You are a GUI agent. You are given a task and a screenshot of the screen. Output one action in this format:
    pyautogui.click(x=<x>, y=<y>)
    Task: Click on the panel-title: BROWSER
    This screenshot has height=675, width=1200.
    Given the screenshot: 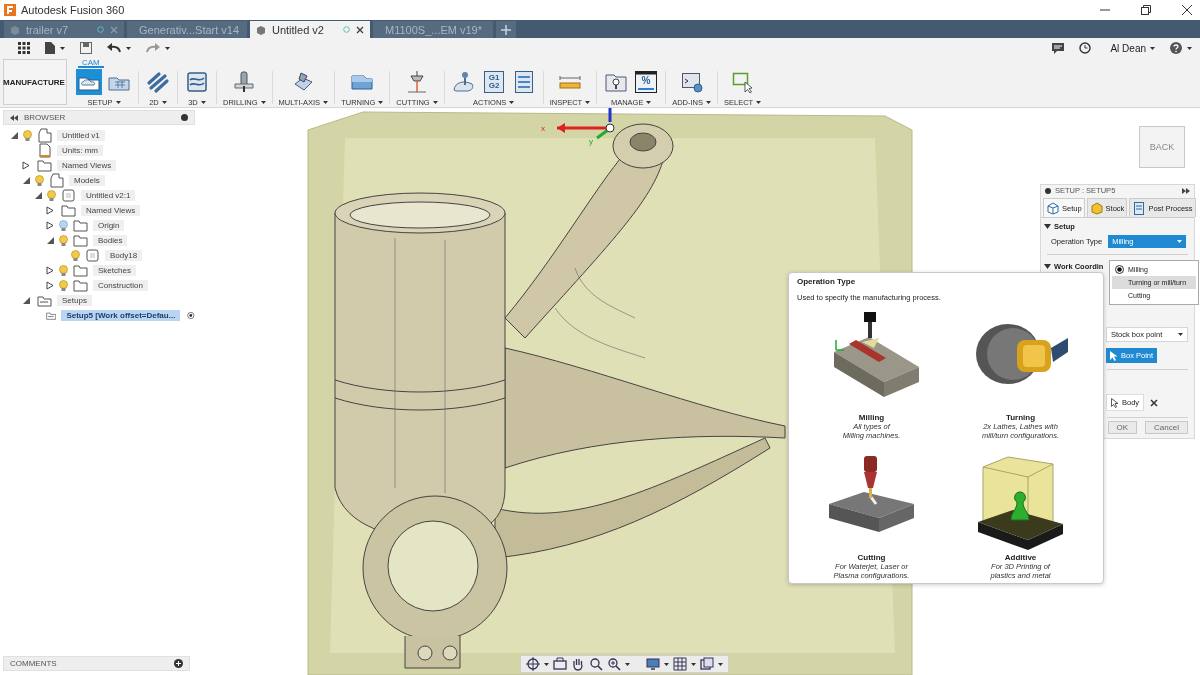 What is the action you would take?
    pyautogui.click(x=45, y=117)
    